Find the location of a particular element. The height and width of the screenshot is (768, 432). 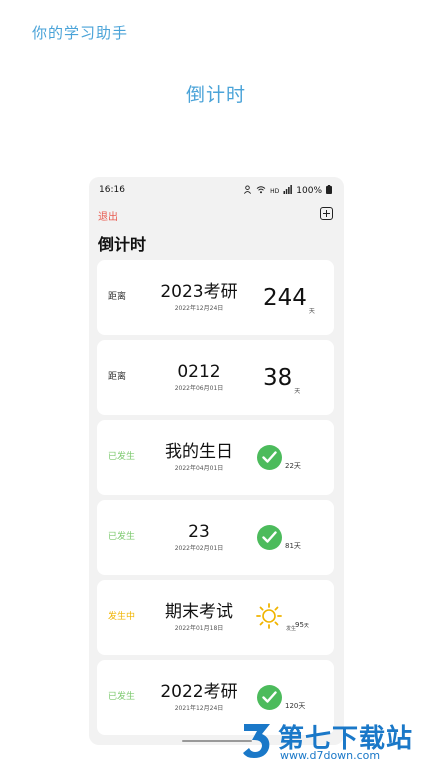

event-card: 已发生 23 2022年02月01日 81天 is located at coordinates (215, 537).